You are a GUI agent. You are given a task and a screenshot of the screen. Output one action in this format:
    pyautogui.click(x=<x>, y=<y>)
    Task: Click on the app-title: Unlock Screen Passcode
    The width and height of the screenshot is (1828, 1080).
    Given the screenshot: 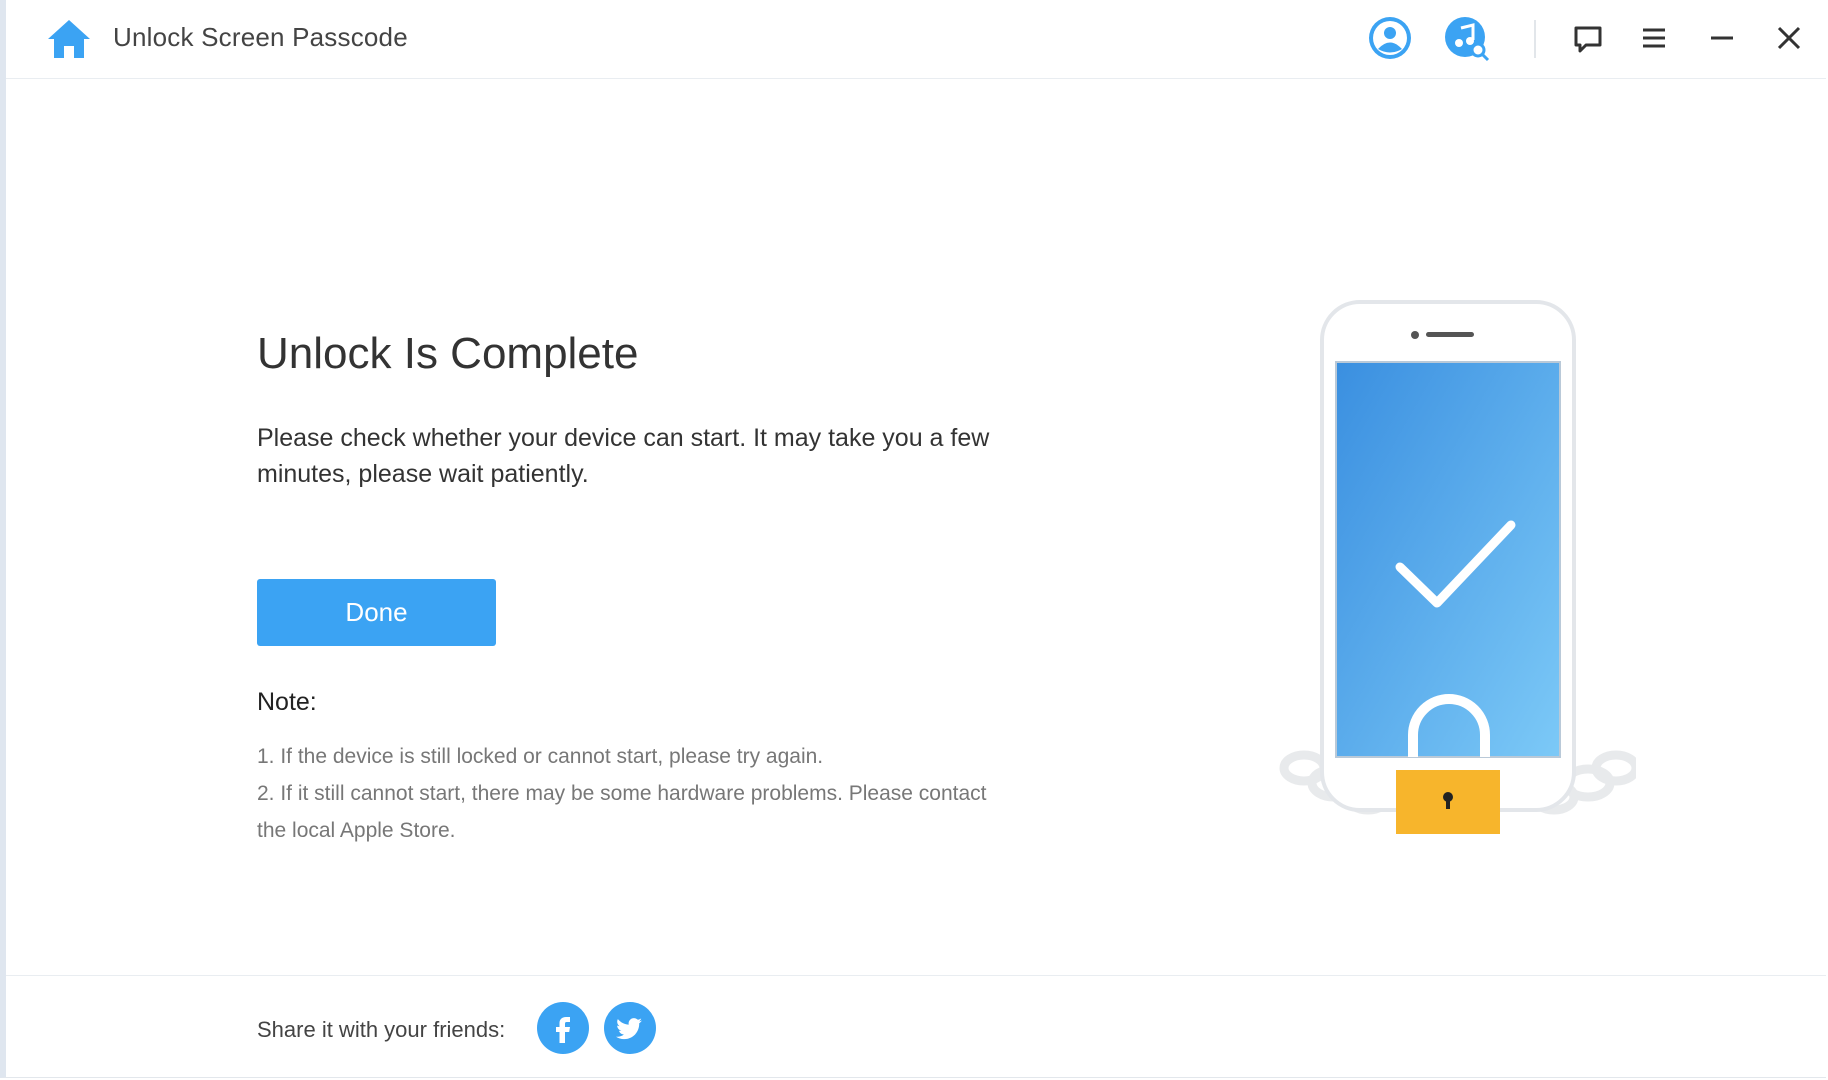 What is the action you would take?
    pyautogui.click(x=260, y=37)
    